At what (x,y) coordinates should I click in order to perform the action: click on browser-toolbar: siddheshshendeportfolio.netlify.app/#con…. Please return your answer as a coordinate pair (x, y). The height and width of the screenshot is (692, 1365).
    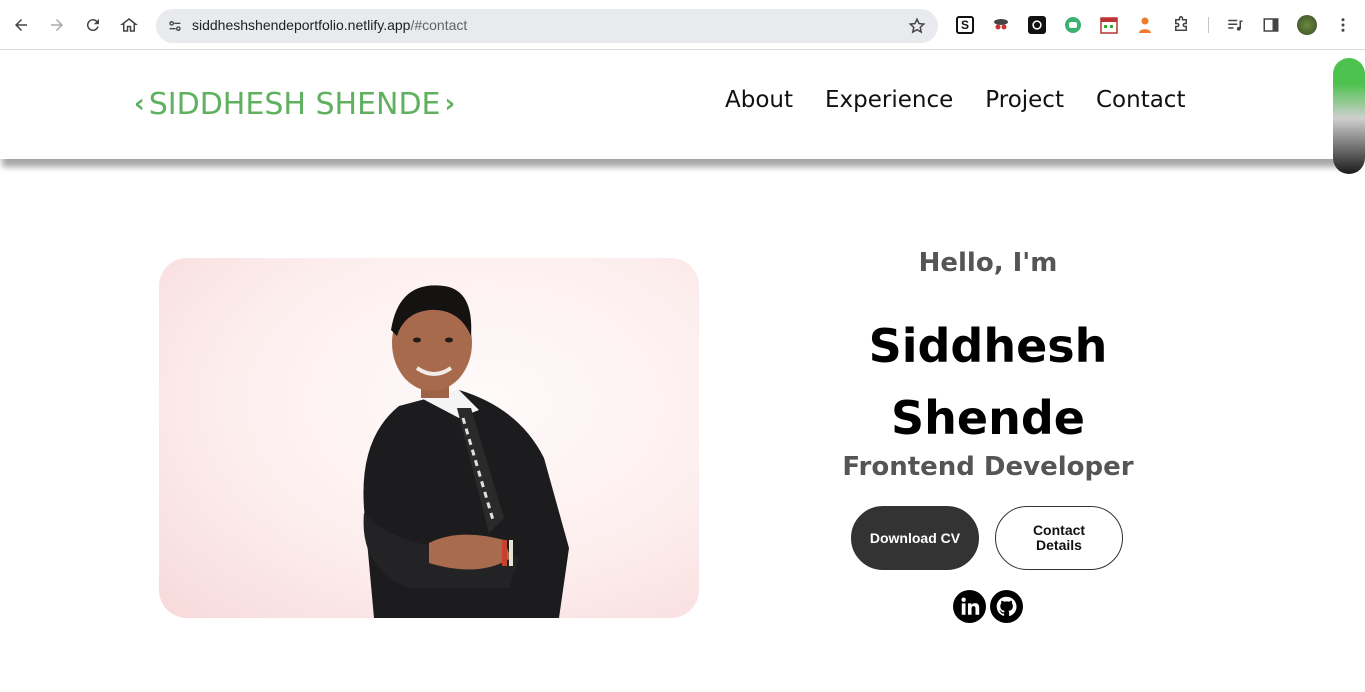
    Looking at the image, I should click on (682, 25).